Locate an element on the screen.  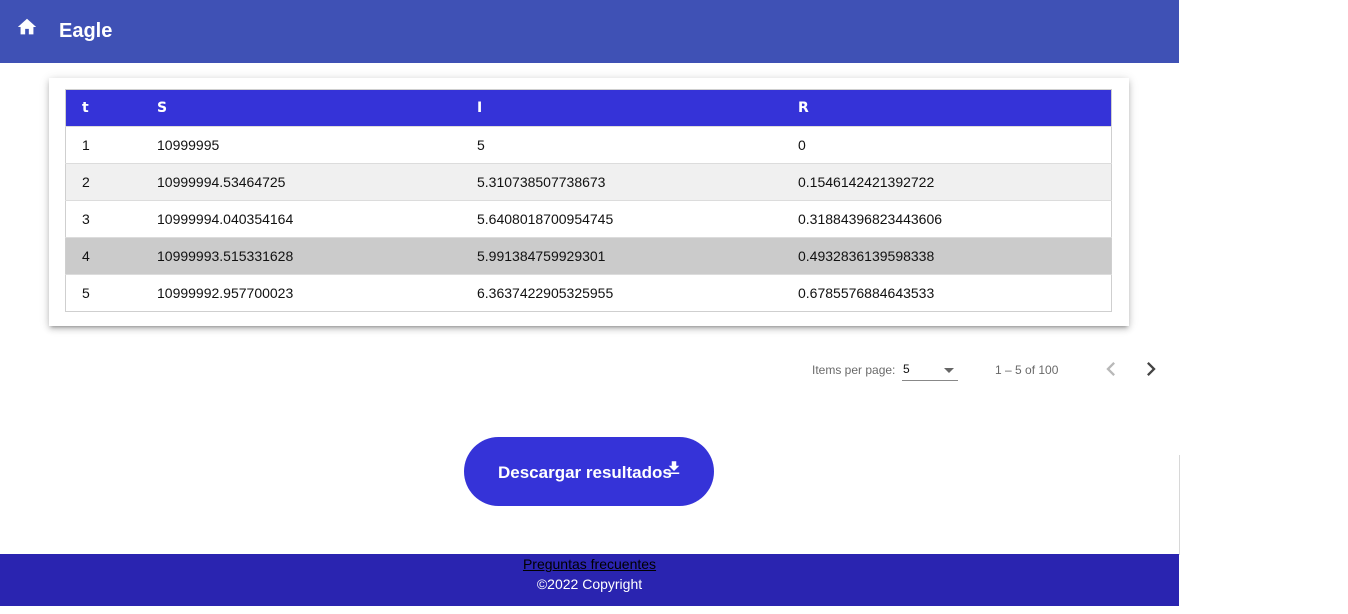
cell-s: 10999995 is located at coordinates (317, 145).